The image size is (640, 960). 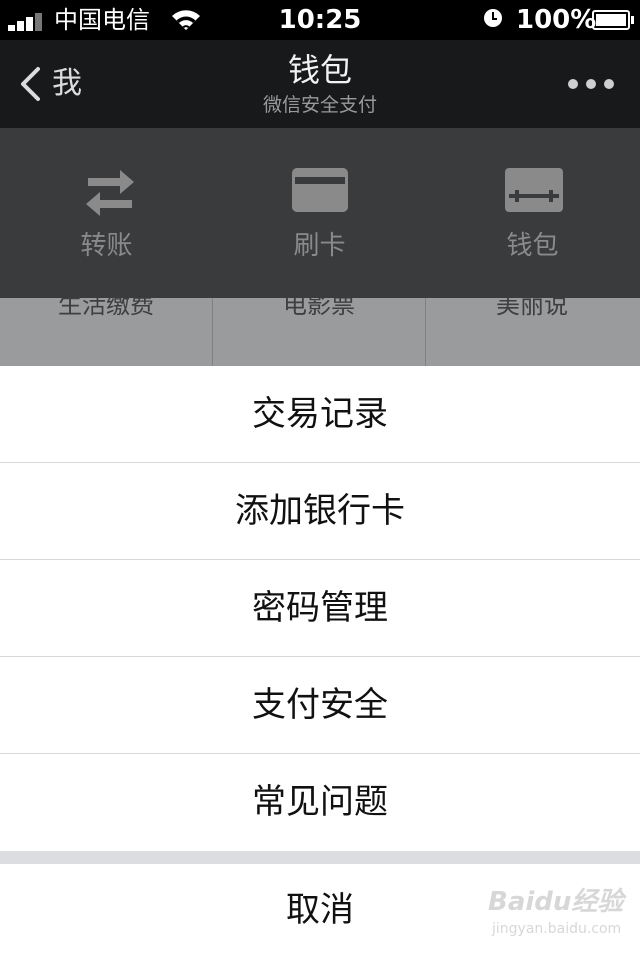 I want to click on transfer-button: 转账, so click(x=106, y=213).